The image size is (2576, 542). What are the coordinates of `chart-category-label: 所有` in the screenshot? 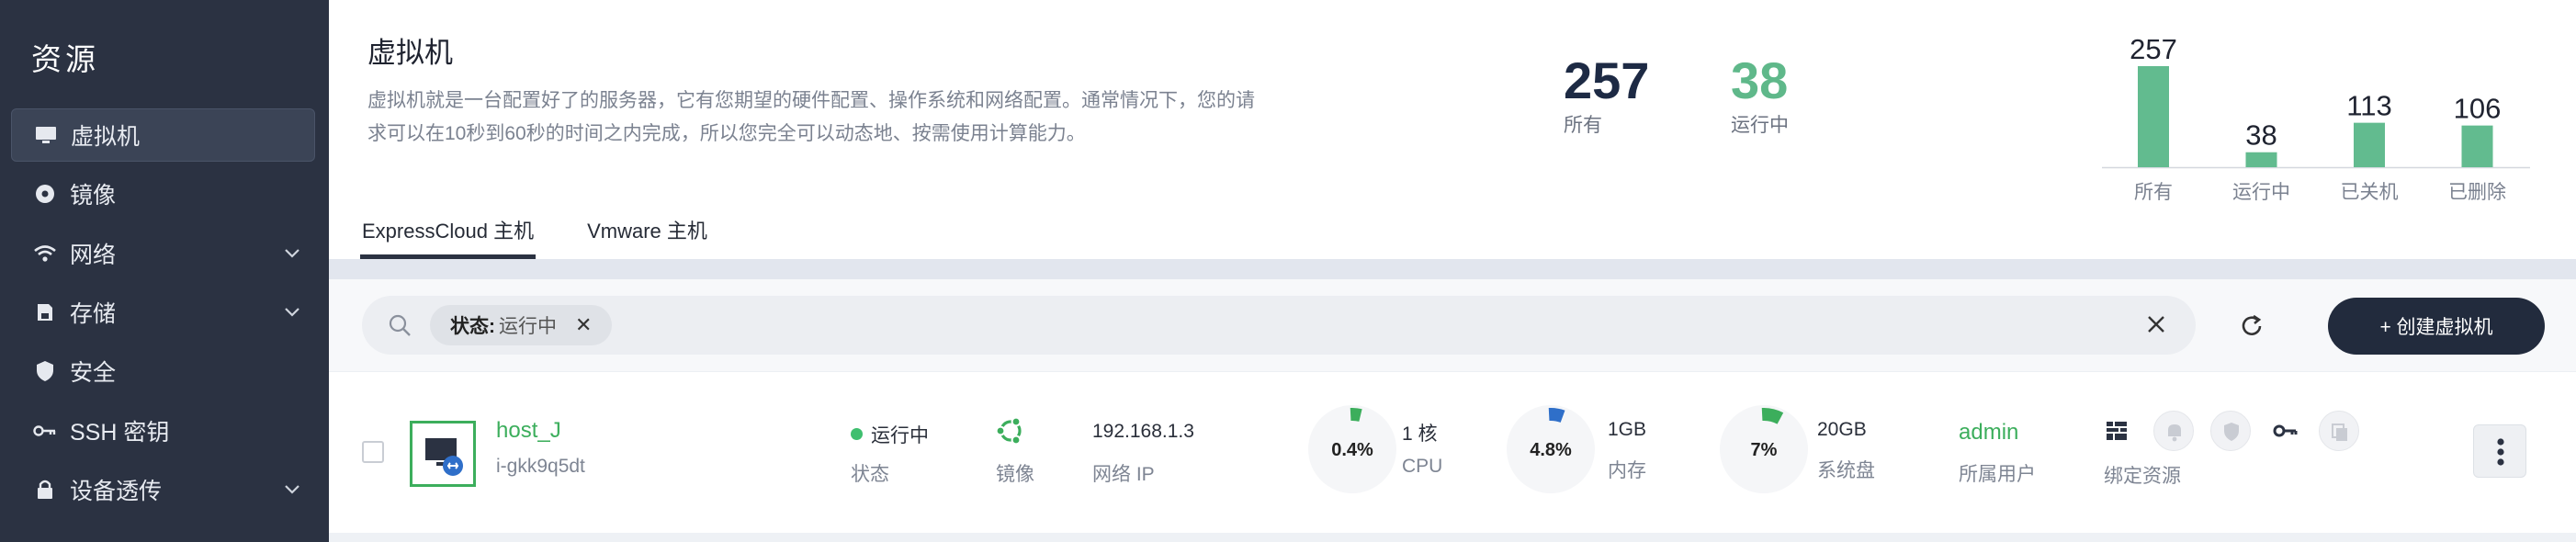 It's located at (2153, 192).